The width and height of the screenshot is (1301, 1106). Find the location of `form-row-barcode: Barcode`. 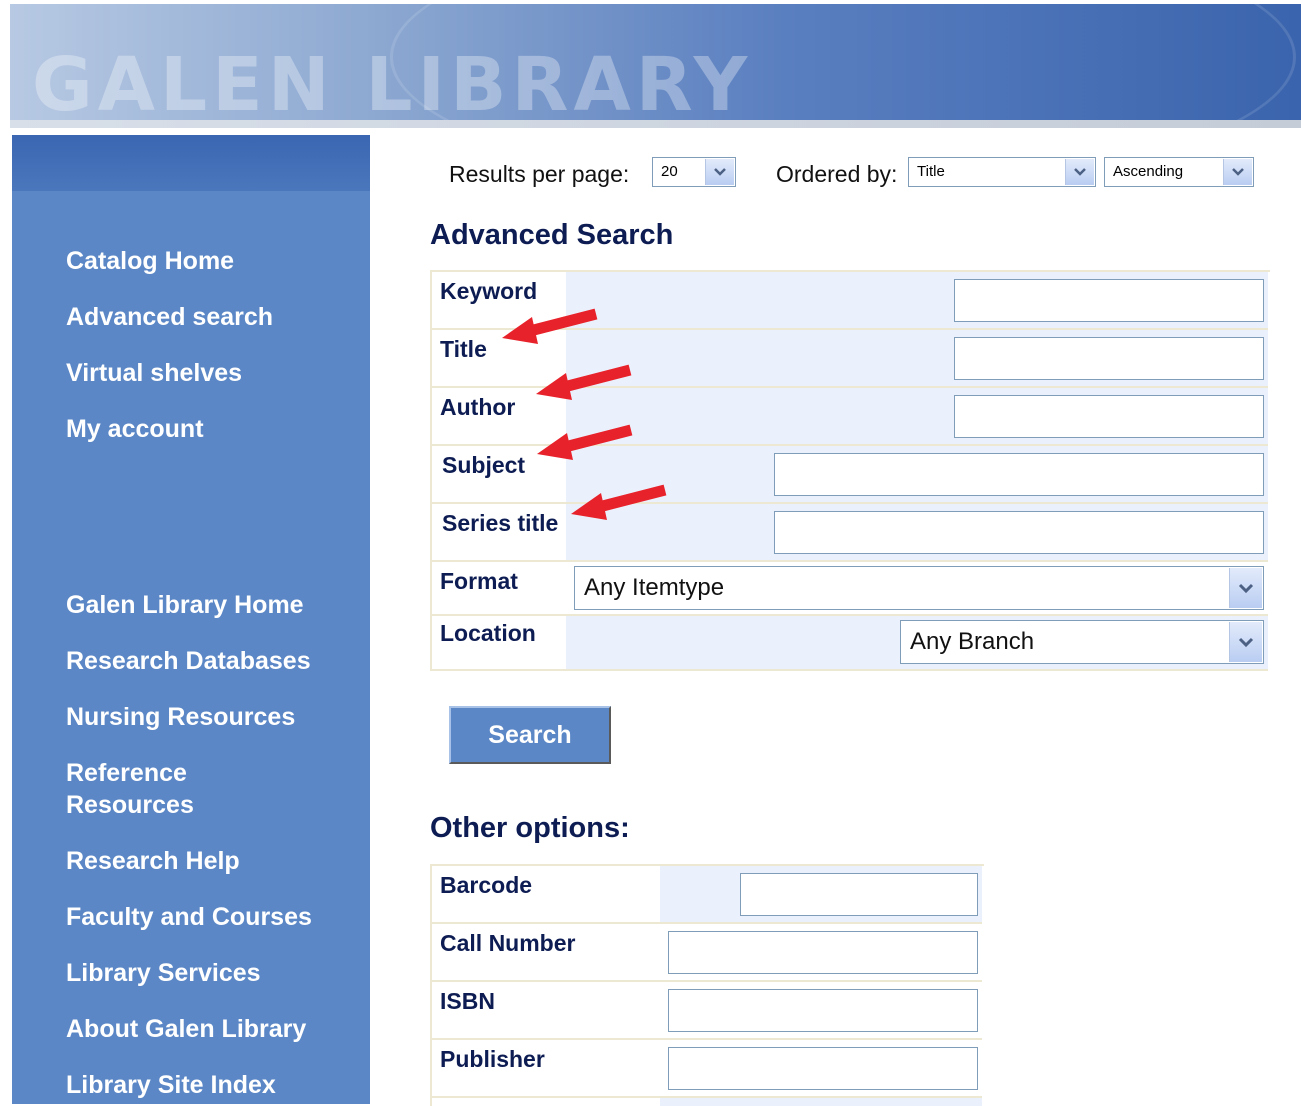

form-row-barcode: Barcode is located at coordinates (707, 895).